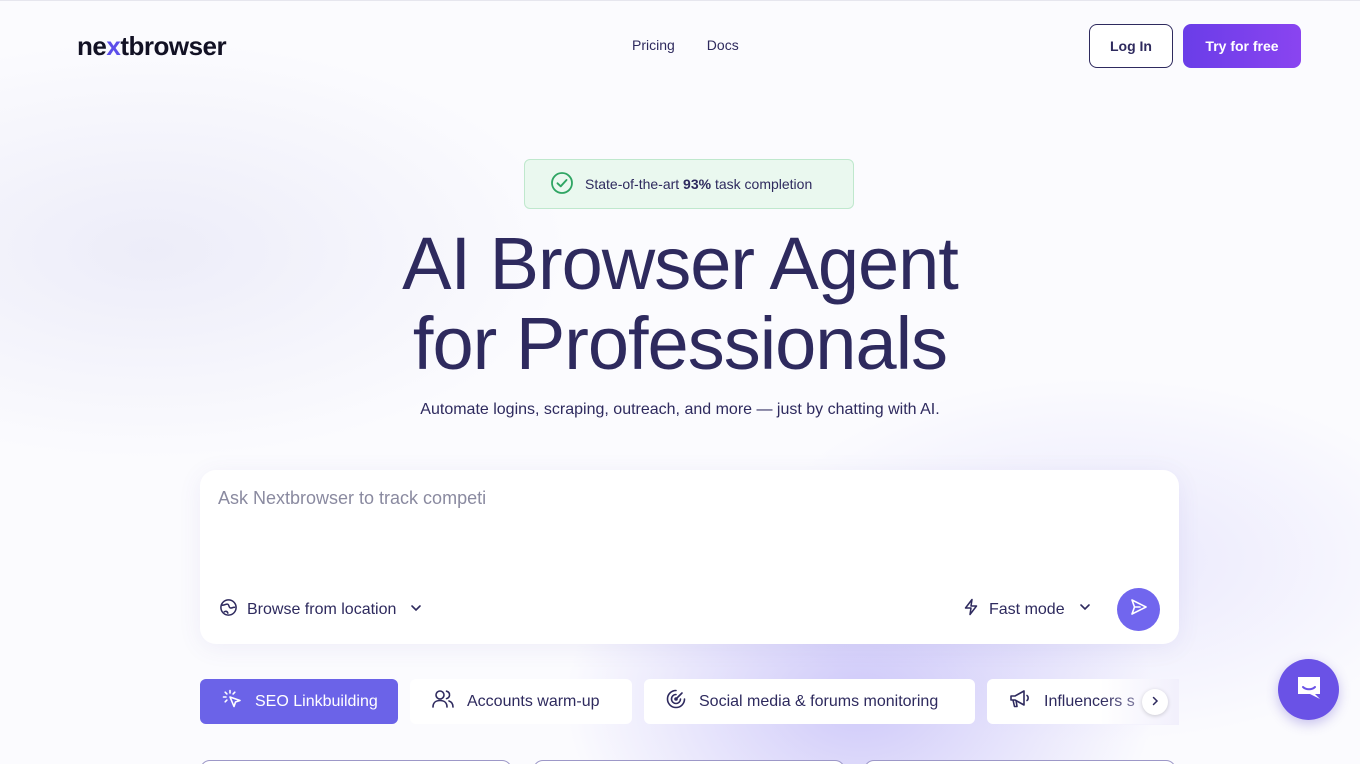  I want to click on chip-seo-linkbuilding: SEO Linkbuilding, so click(299, 701).